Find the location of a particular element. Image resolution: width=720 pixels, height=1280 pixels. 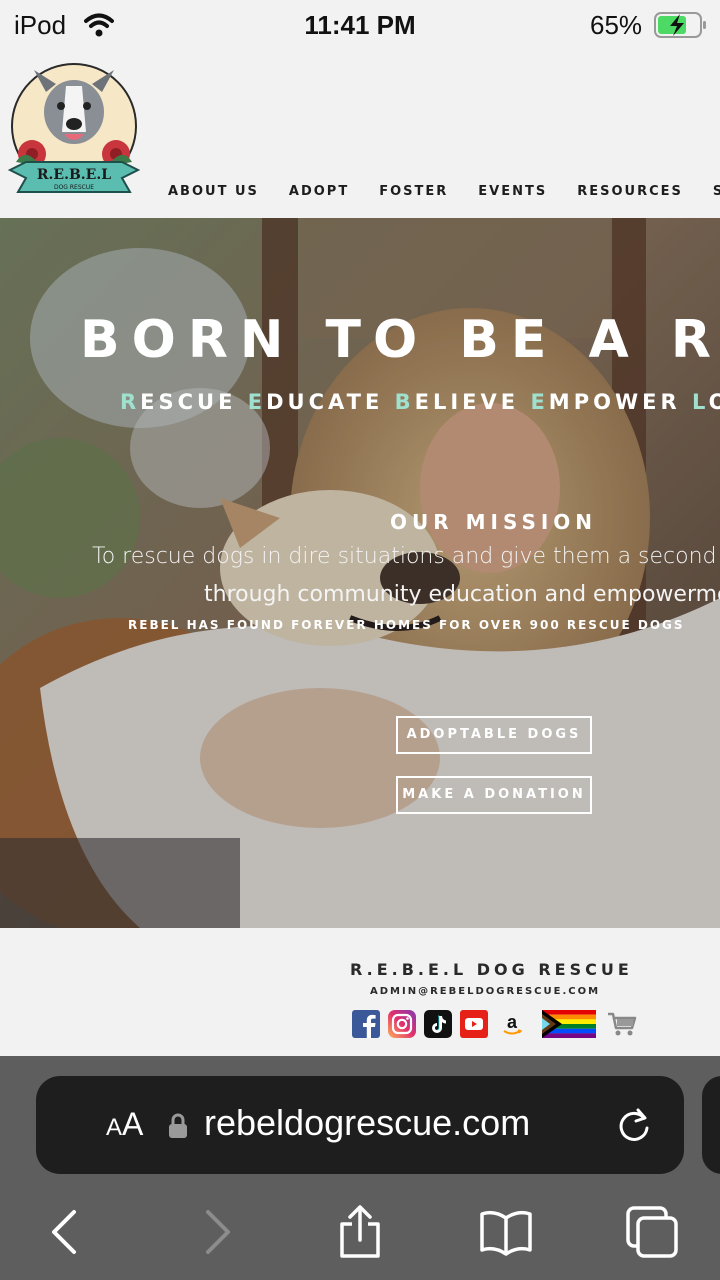

make-donation-button: MAKE A DONATION is located at coordinates (494, 795).